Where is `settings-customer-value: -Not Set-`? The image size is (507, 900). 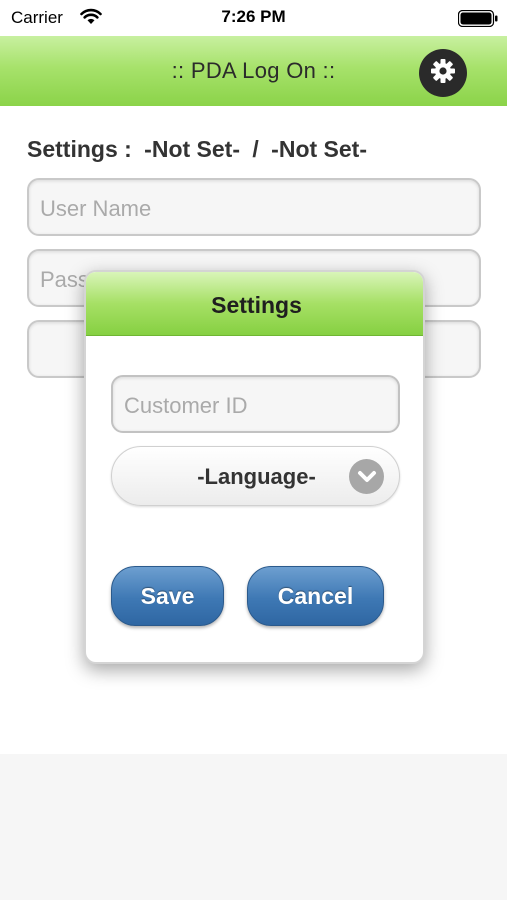
settings-customer-value: -Not Set- is located at coordinates (192, 149).